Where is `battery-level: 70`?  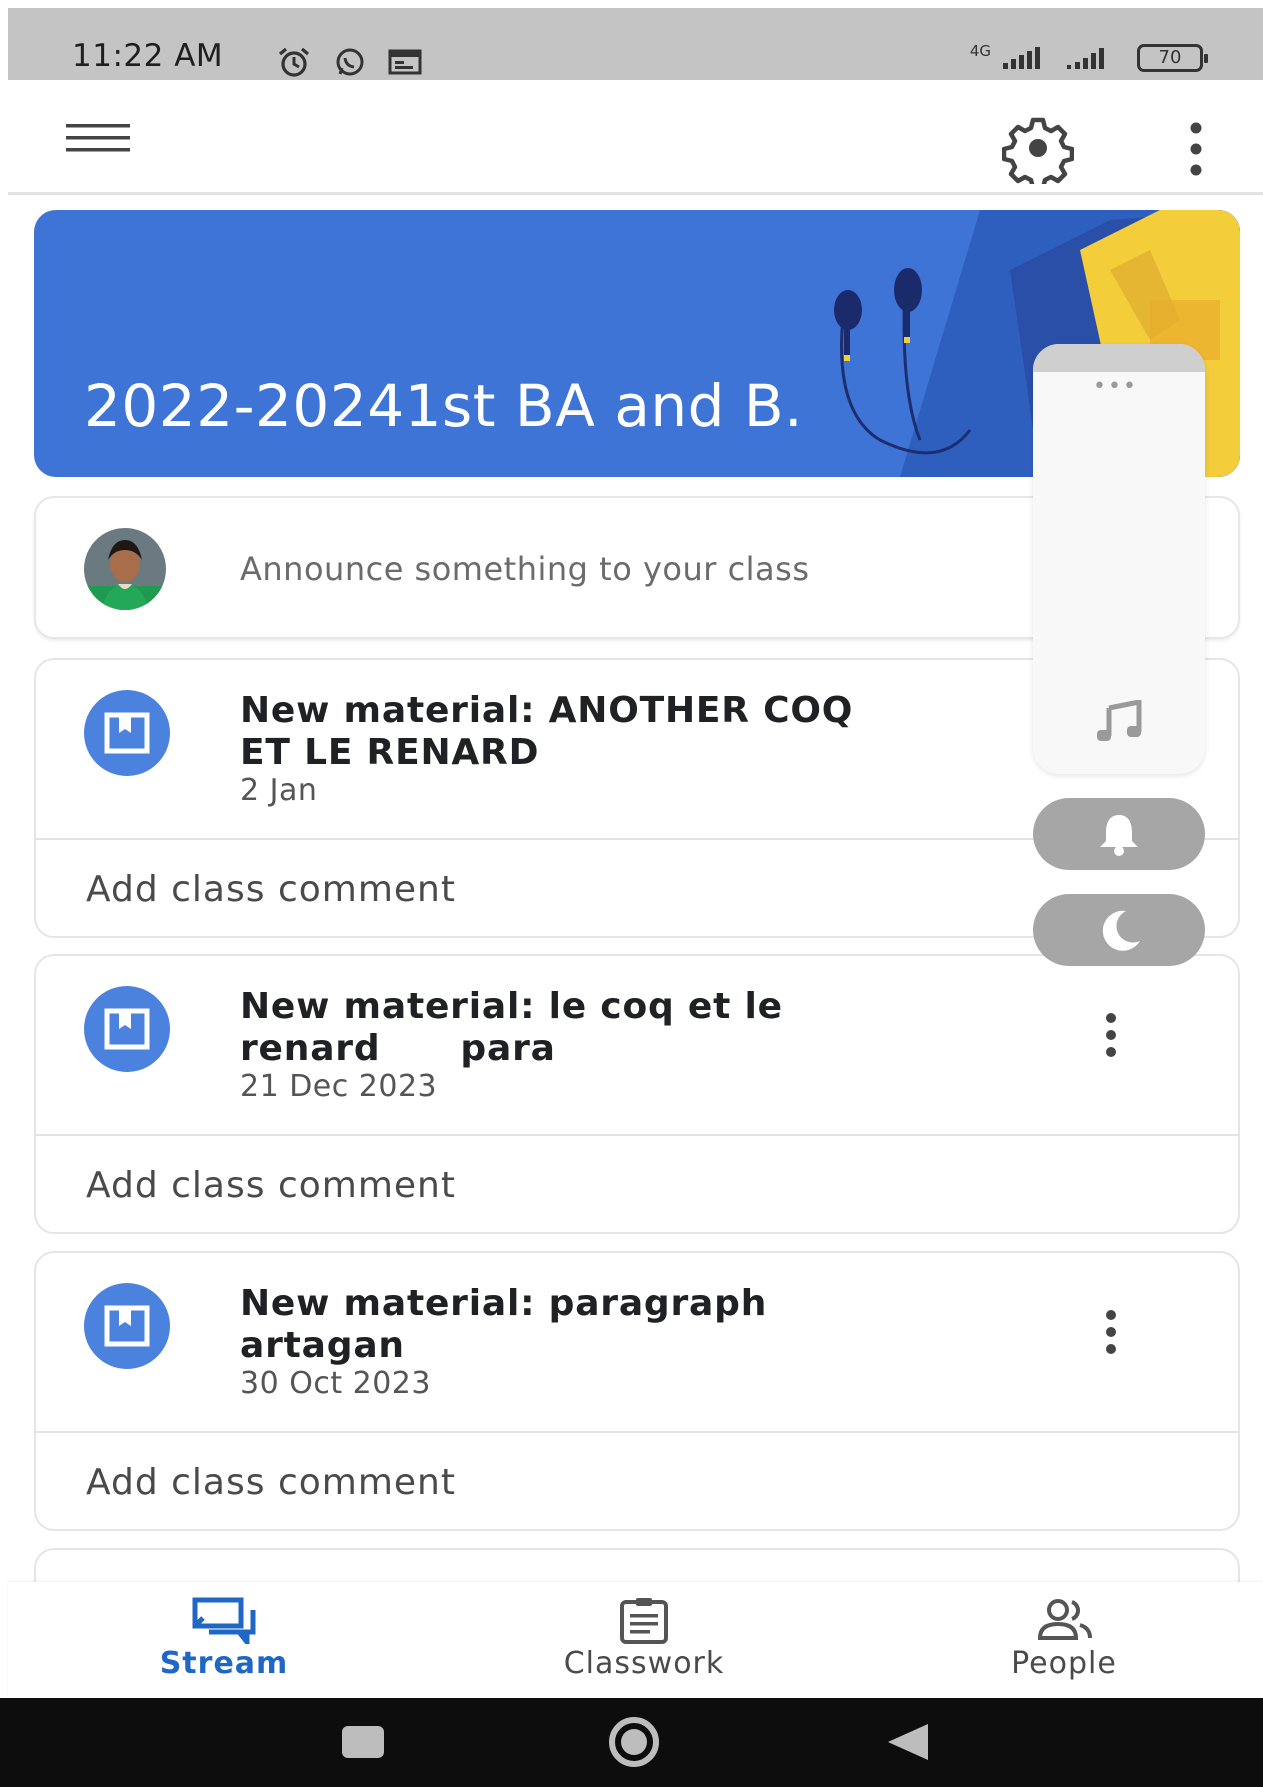
battery-level: 70 is located at coordinates (1170, 57).